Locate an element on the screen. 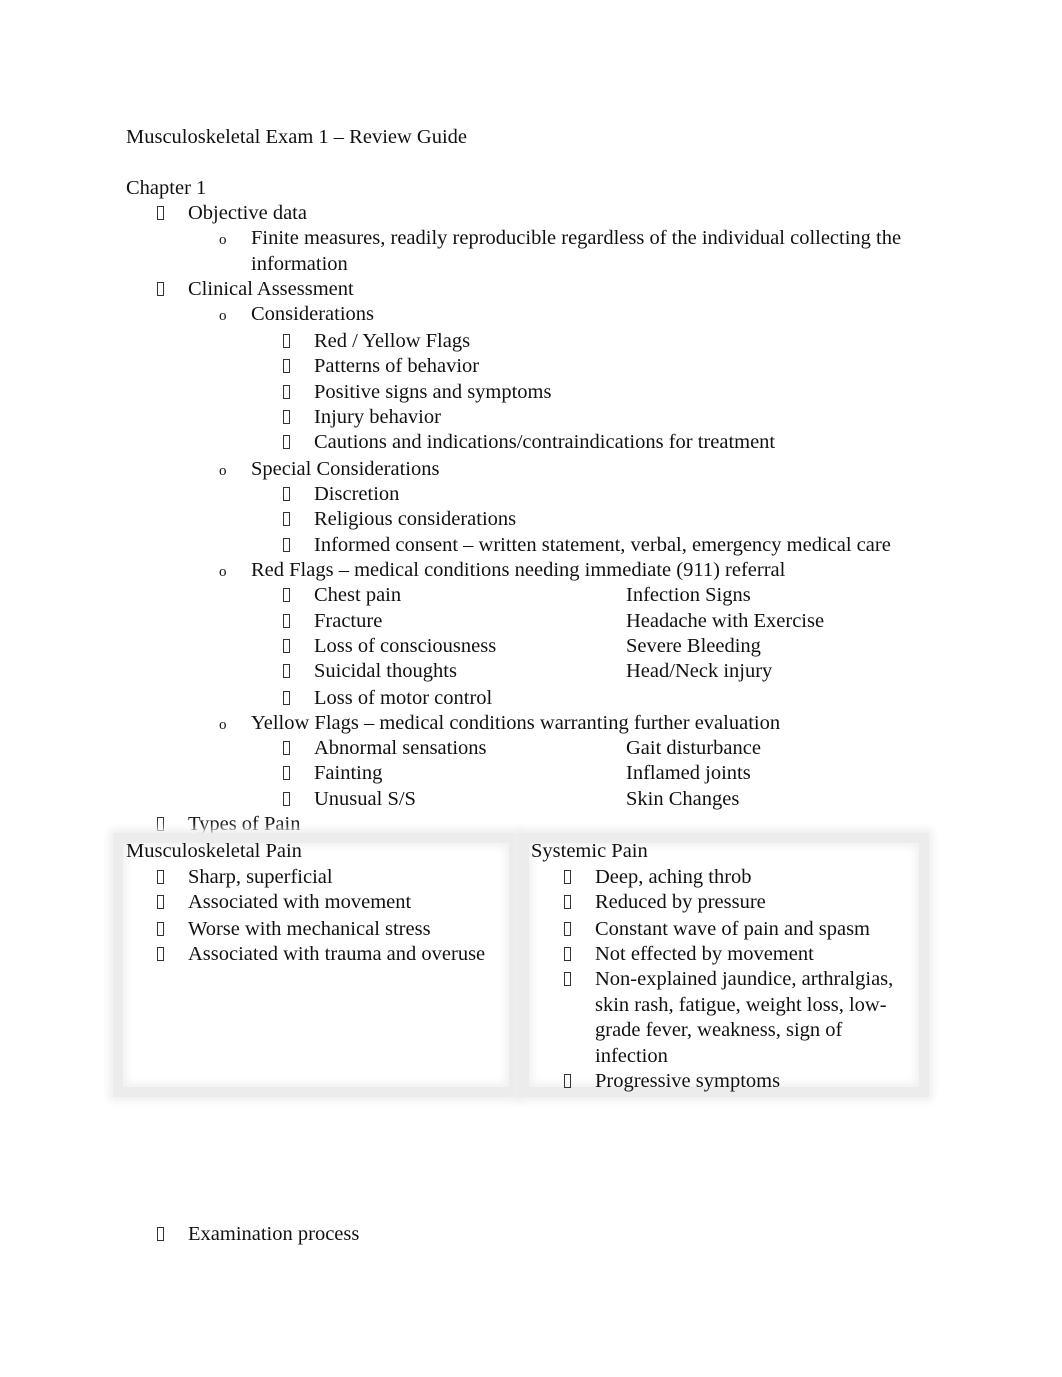 This screenshot has width=1062, height=1377. table-list-item: Sharp, superficial is located at coordinates (260, 877).